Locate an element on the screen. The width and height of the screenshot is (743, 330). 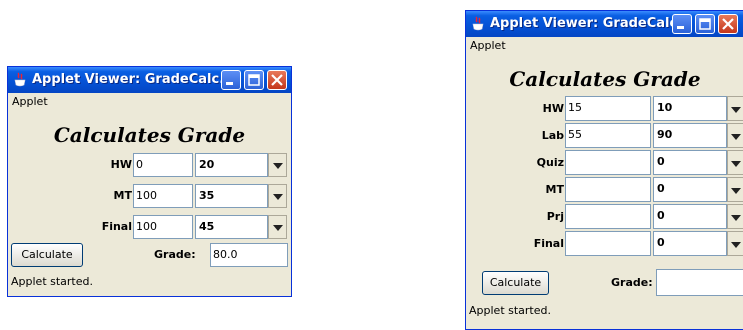
hw-weight-select: 20 is located at coordinates (231, 165).